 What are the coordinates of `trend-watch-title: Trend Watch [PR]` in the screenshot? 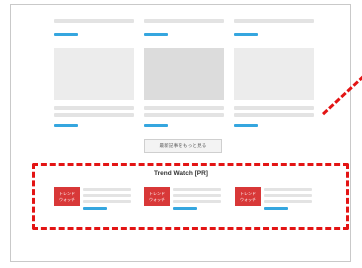 It's located at (181, 173).